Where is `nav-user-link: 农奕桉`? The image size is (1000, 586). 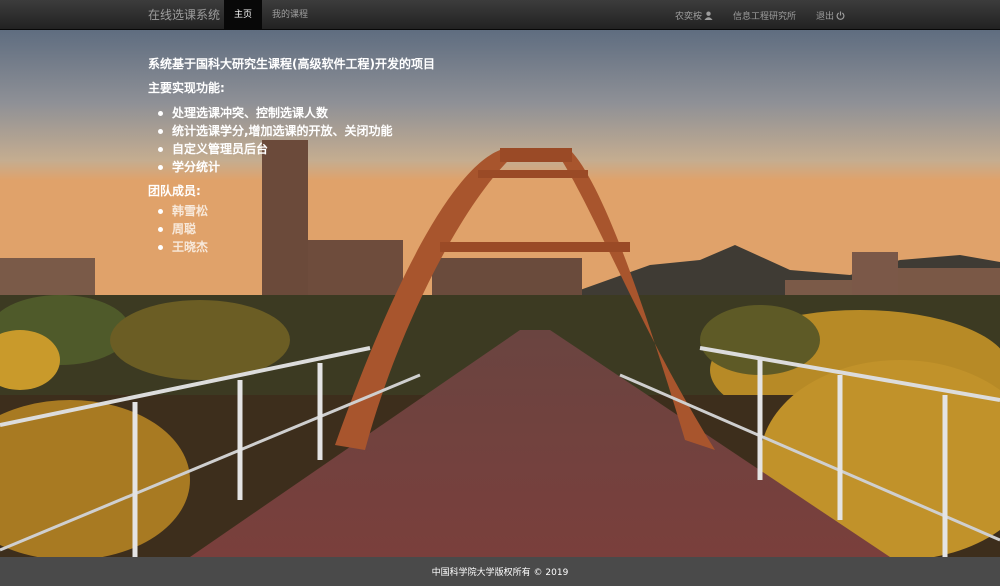 nav-user-link: 农奕桉 is located at coordinates (694, 15).